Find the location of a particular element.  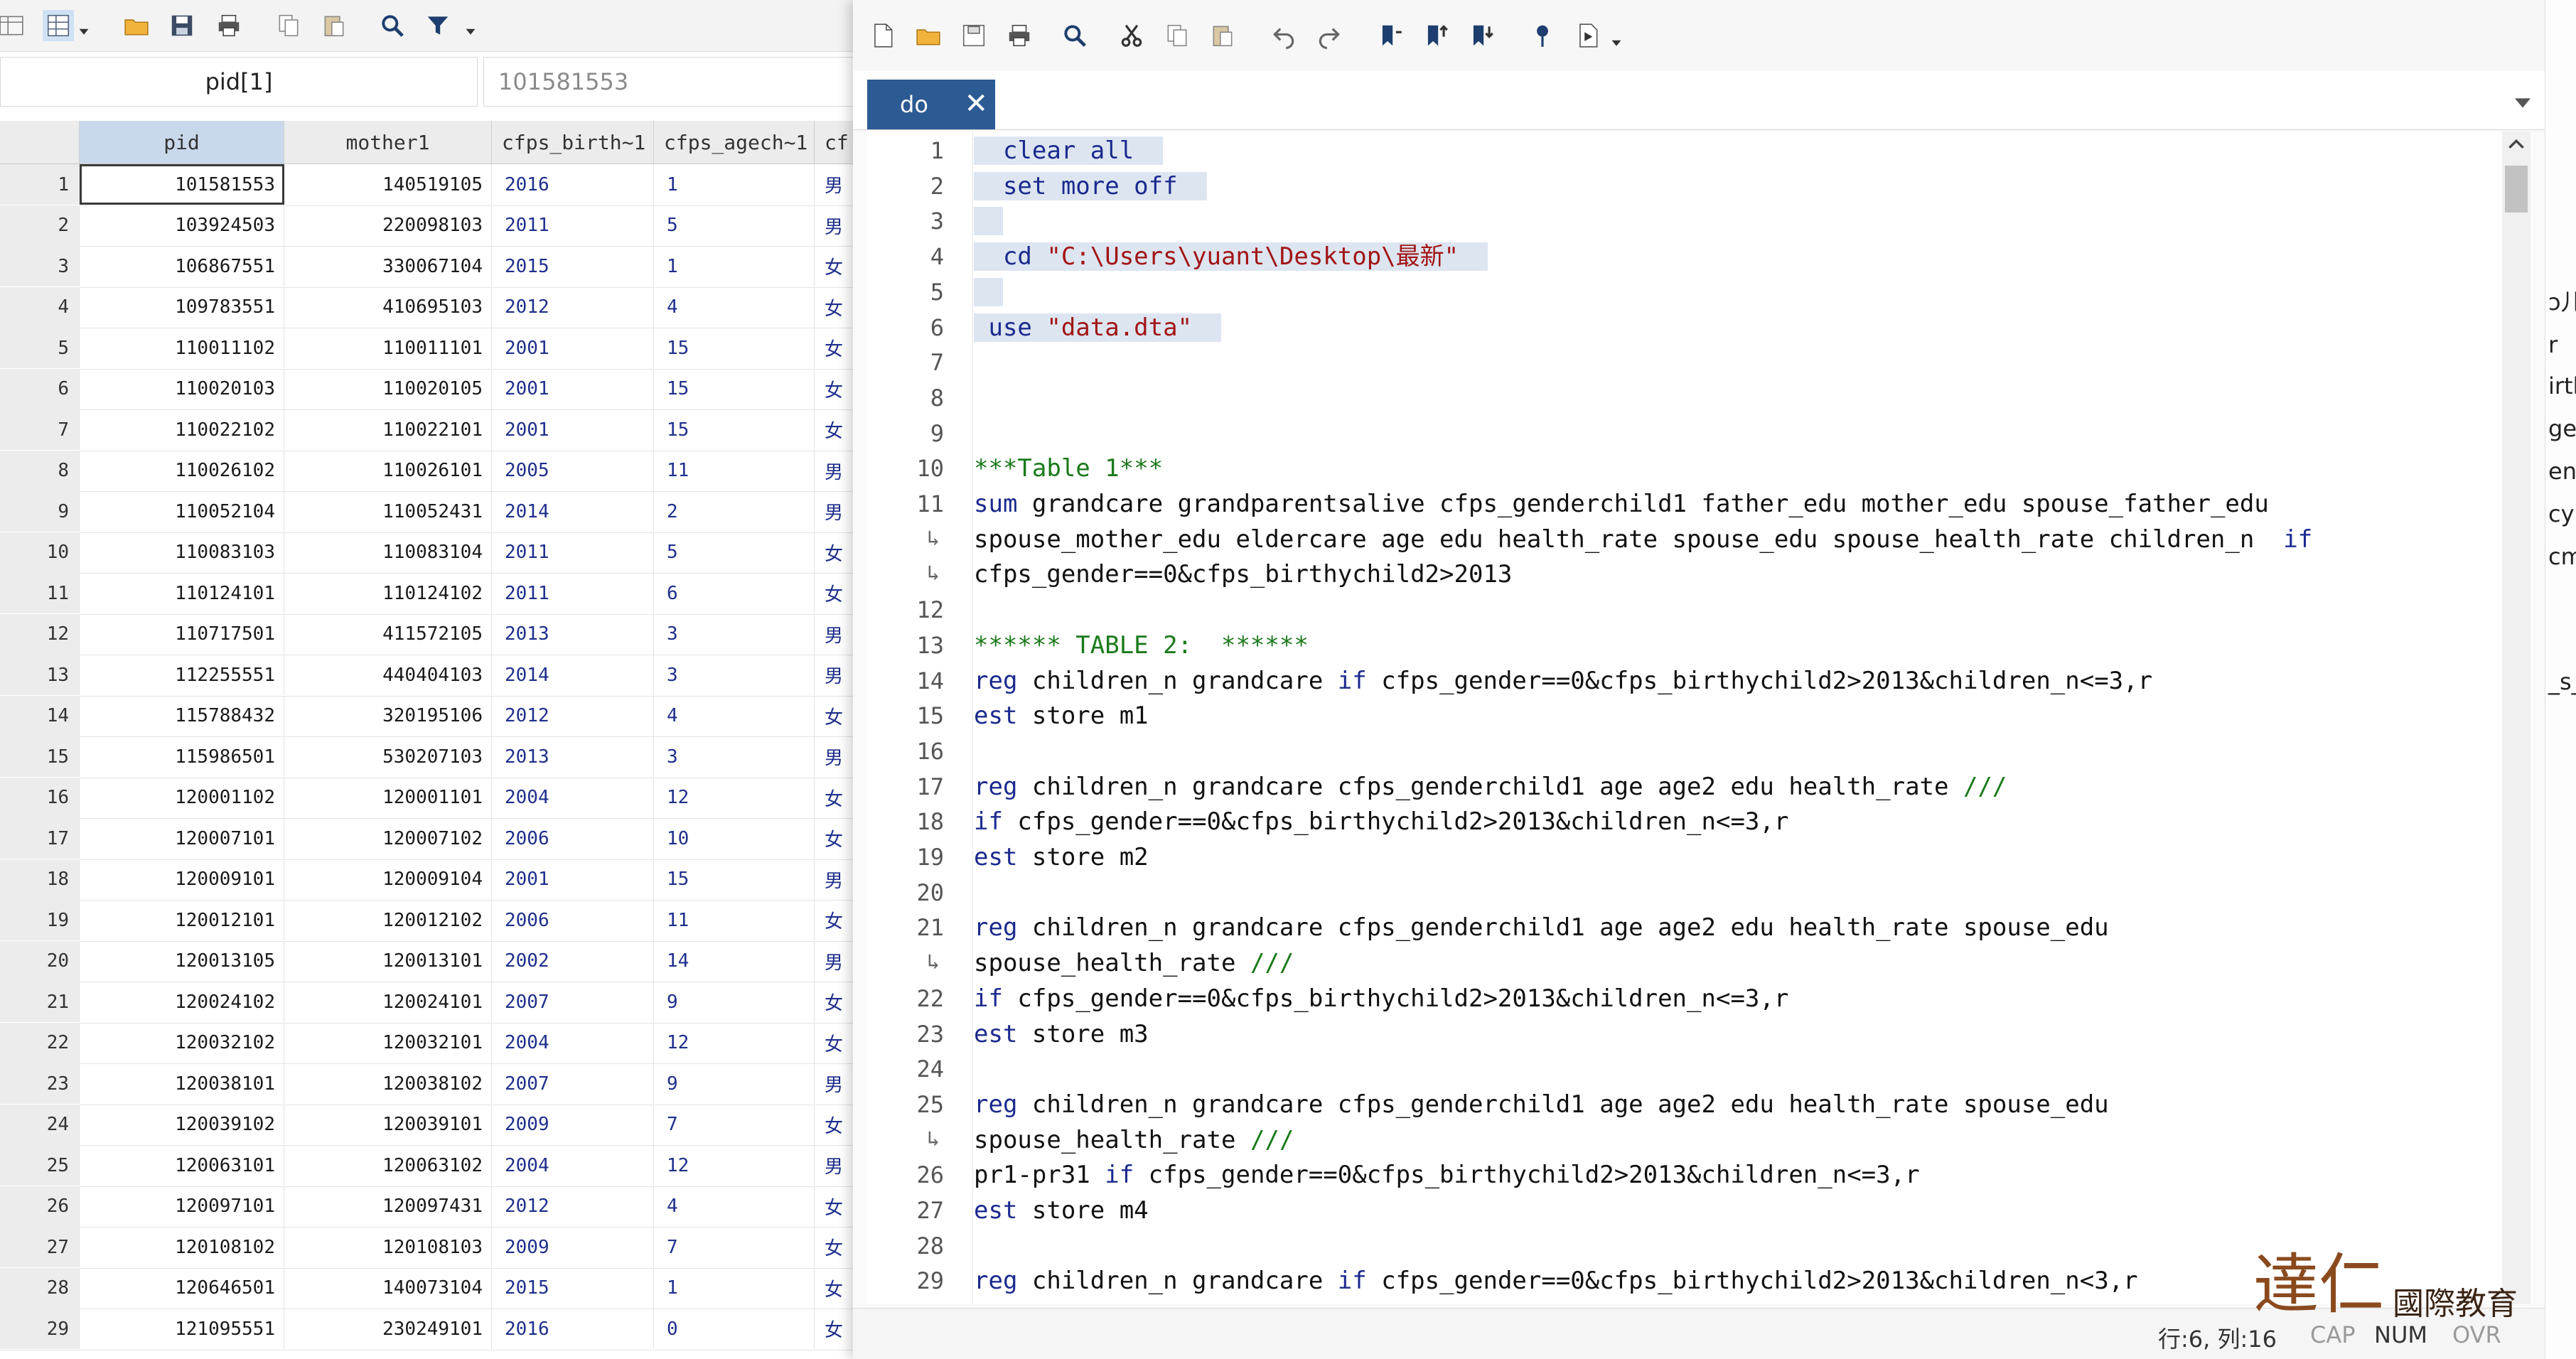

cell-pid: 120039102 is located at coordinates (182, 1124).